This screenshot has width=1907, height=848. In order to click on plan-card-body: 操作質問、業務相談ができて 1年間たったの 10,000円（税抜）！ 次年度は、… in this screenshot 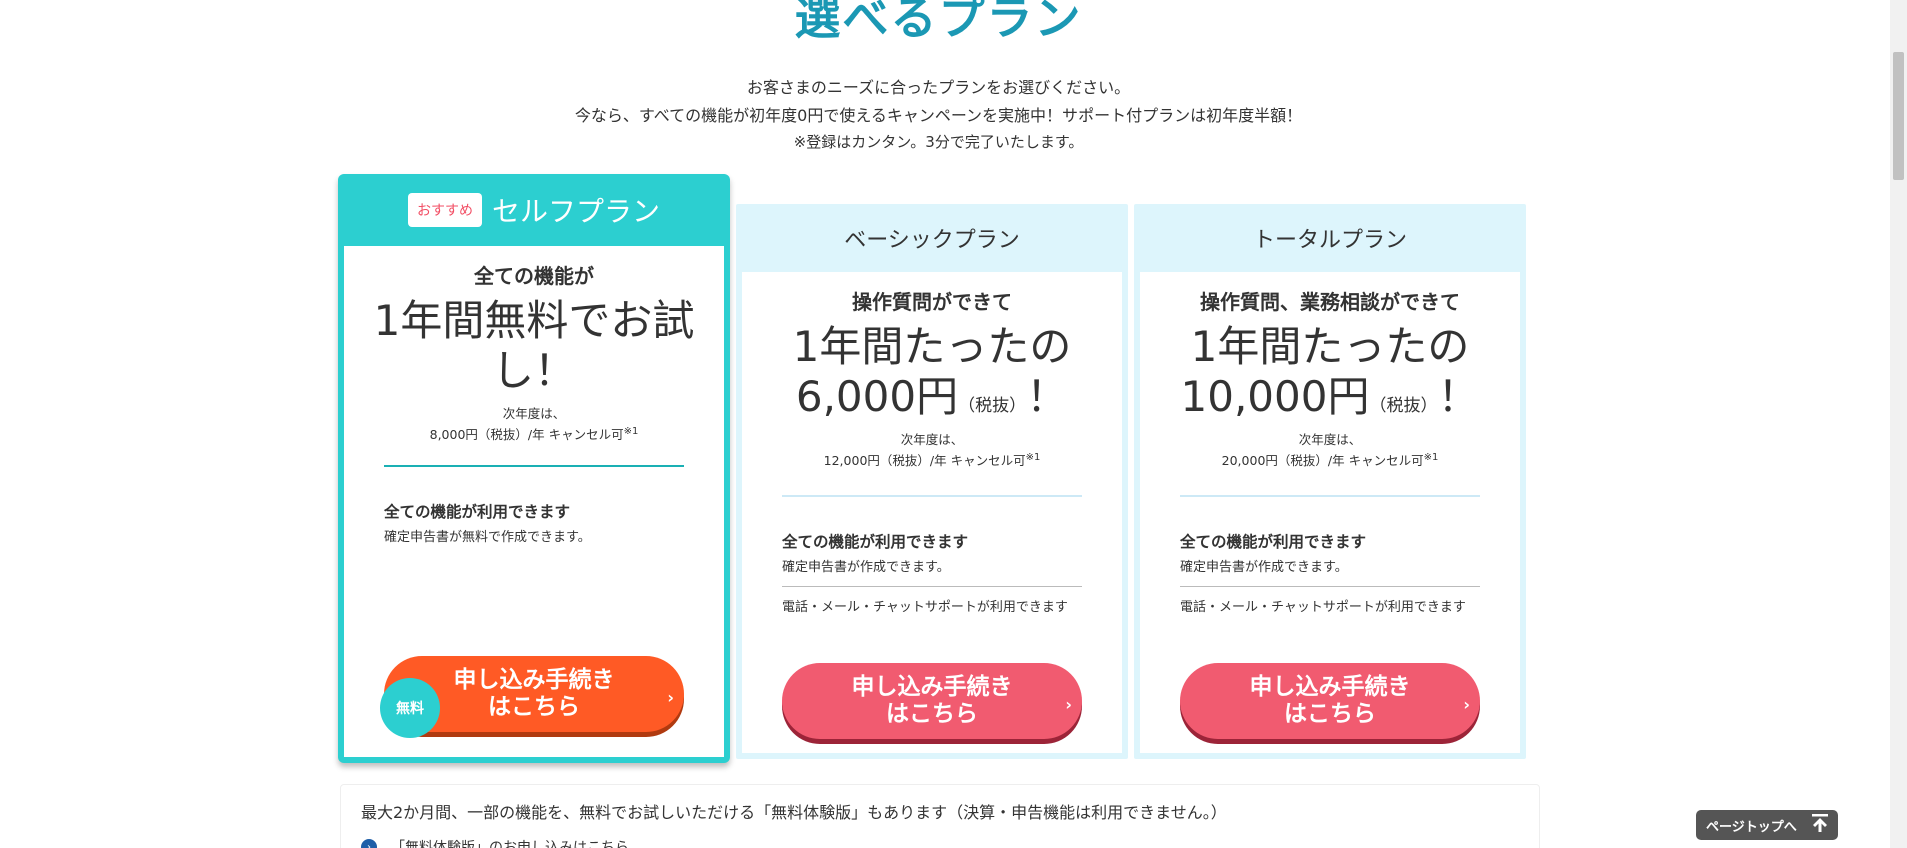, I will do `click(1330, 512)`.